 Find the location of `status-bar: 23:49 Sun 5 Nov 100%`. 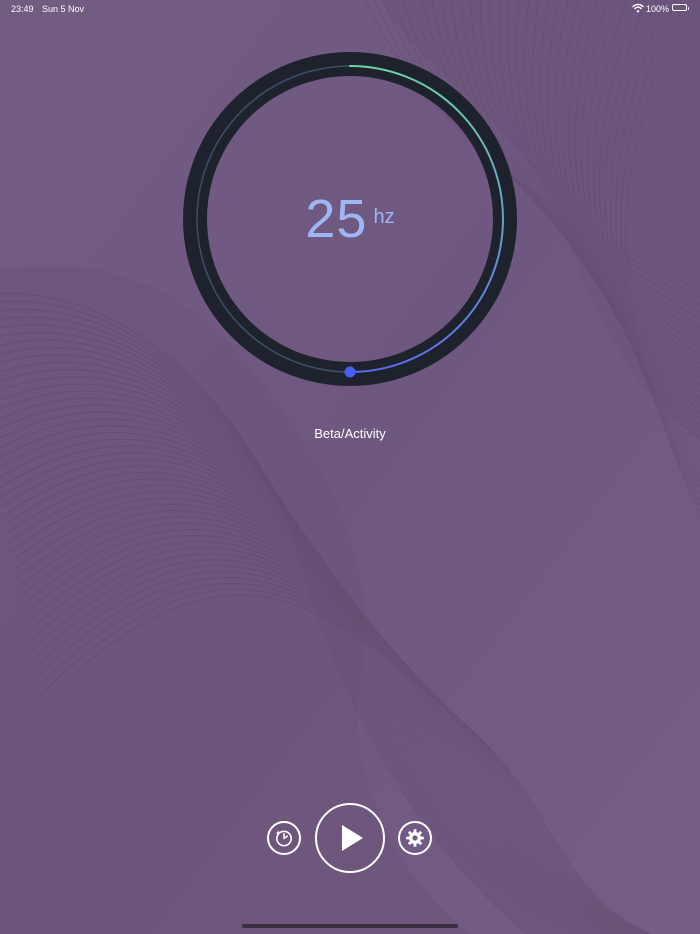

status-bar: 23:49 Sun 5 Nov 100% is located at coordinates (350, 9).